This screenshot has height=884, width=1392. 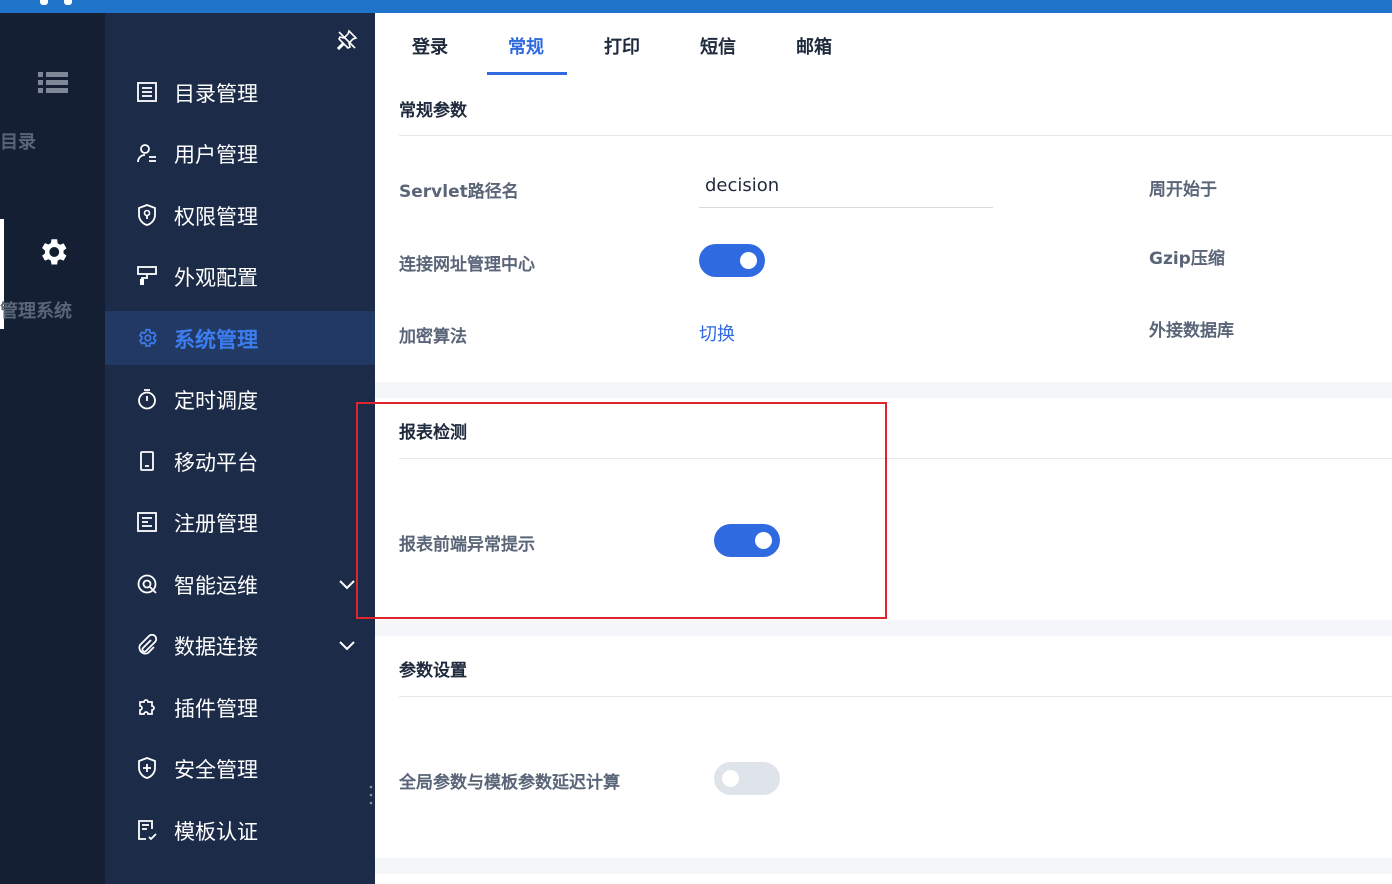 I want to click on catalog-icon, so click(x=147, y=92).